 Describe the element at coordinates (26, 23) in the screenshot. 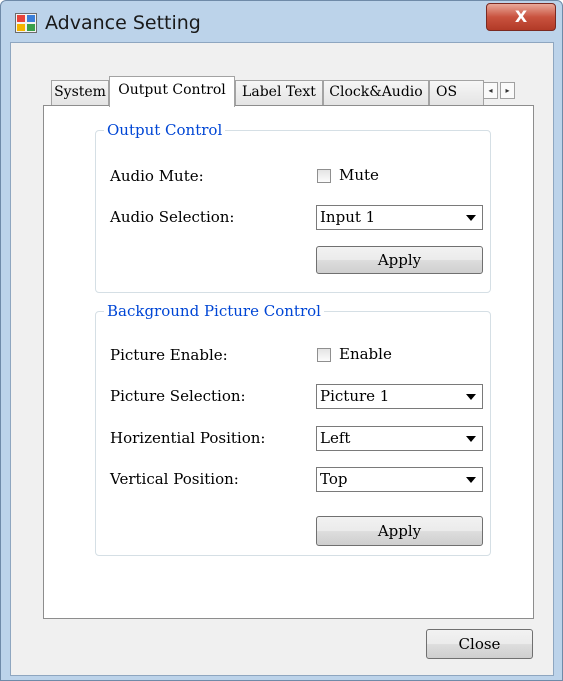

I see `app-icon` at that location.